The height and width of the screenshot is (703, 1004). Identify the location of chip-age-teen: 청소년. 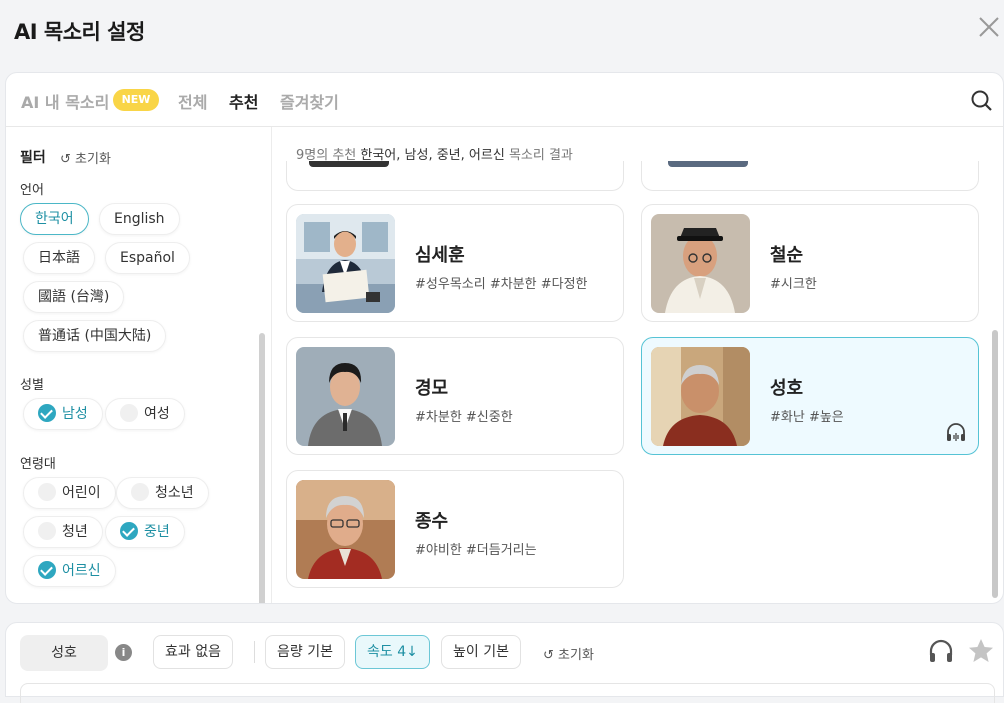
(162, 493).